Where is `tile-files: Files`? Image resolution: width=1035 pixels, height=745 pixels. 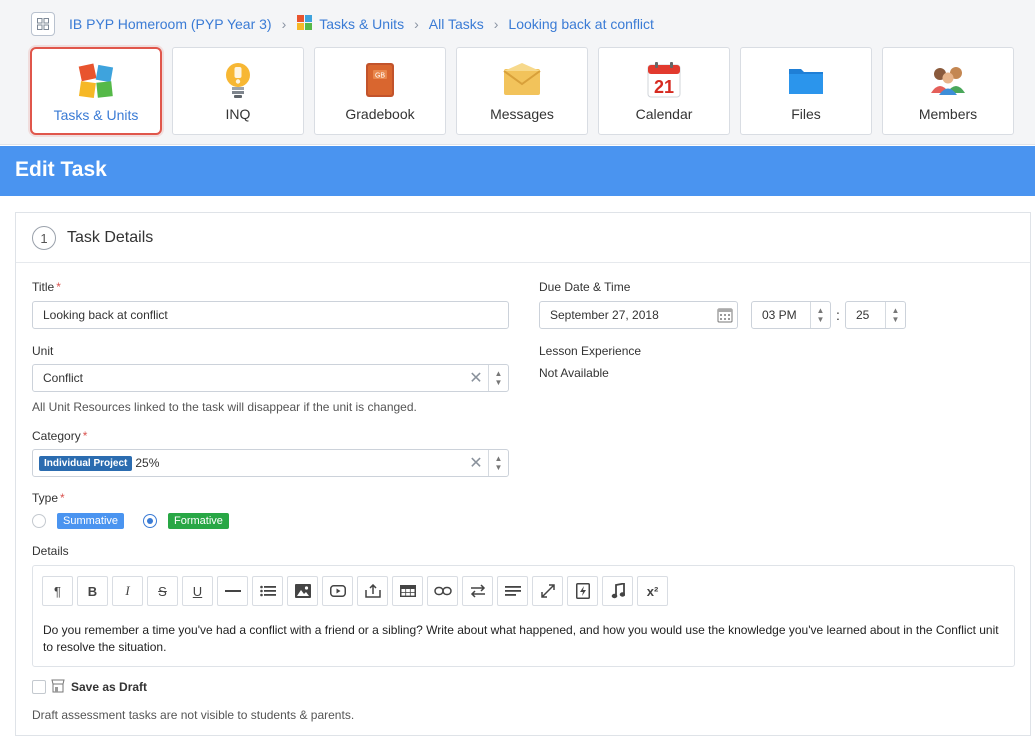
tile-files: Files is located at coordinates (806, 91).